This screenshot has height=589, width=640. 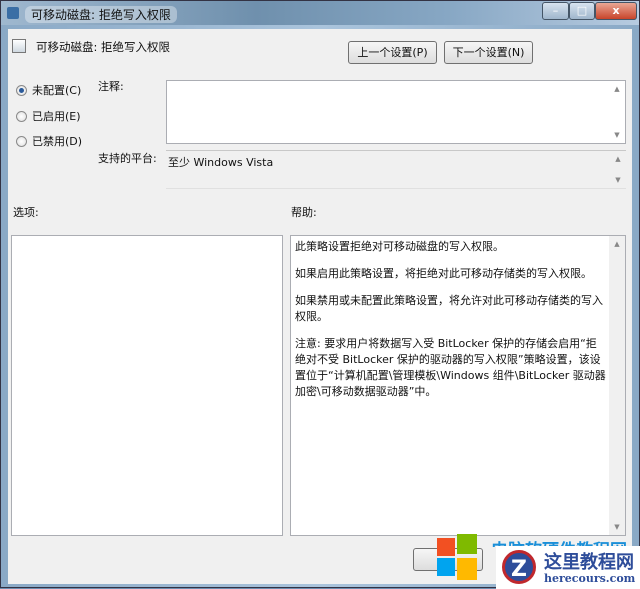 What do you see at coordinates (304, 212) in the screenshot?
I see `help-label: 帮助:` at bounding box center [304, 212].